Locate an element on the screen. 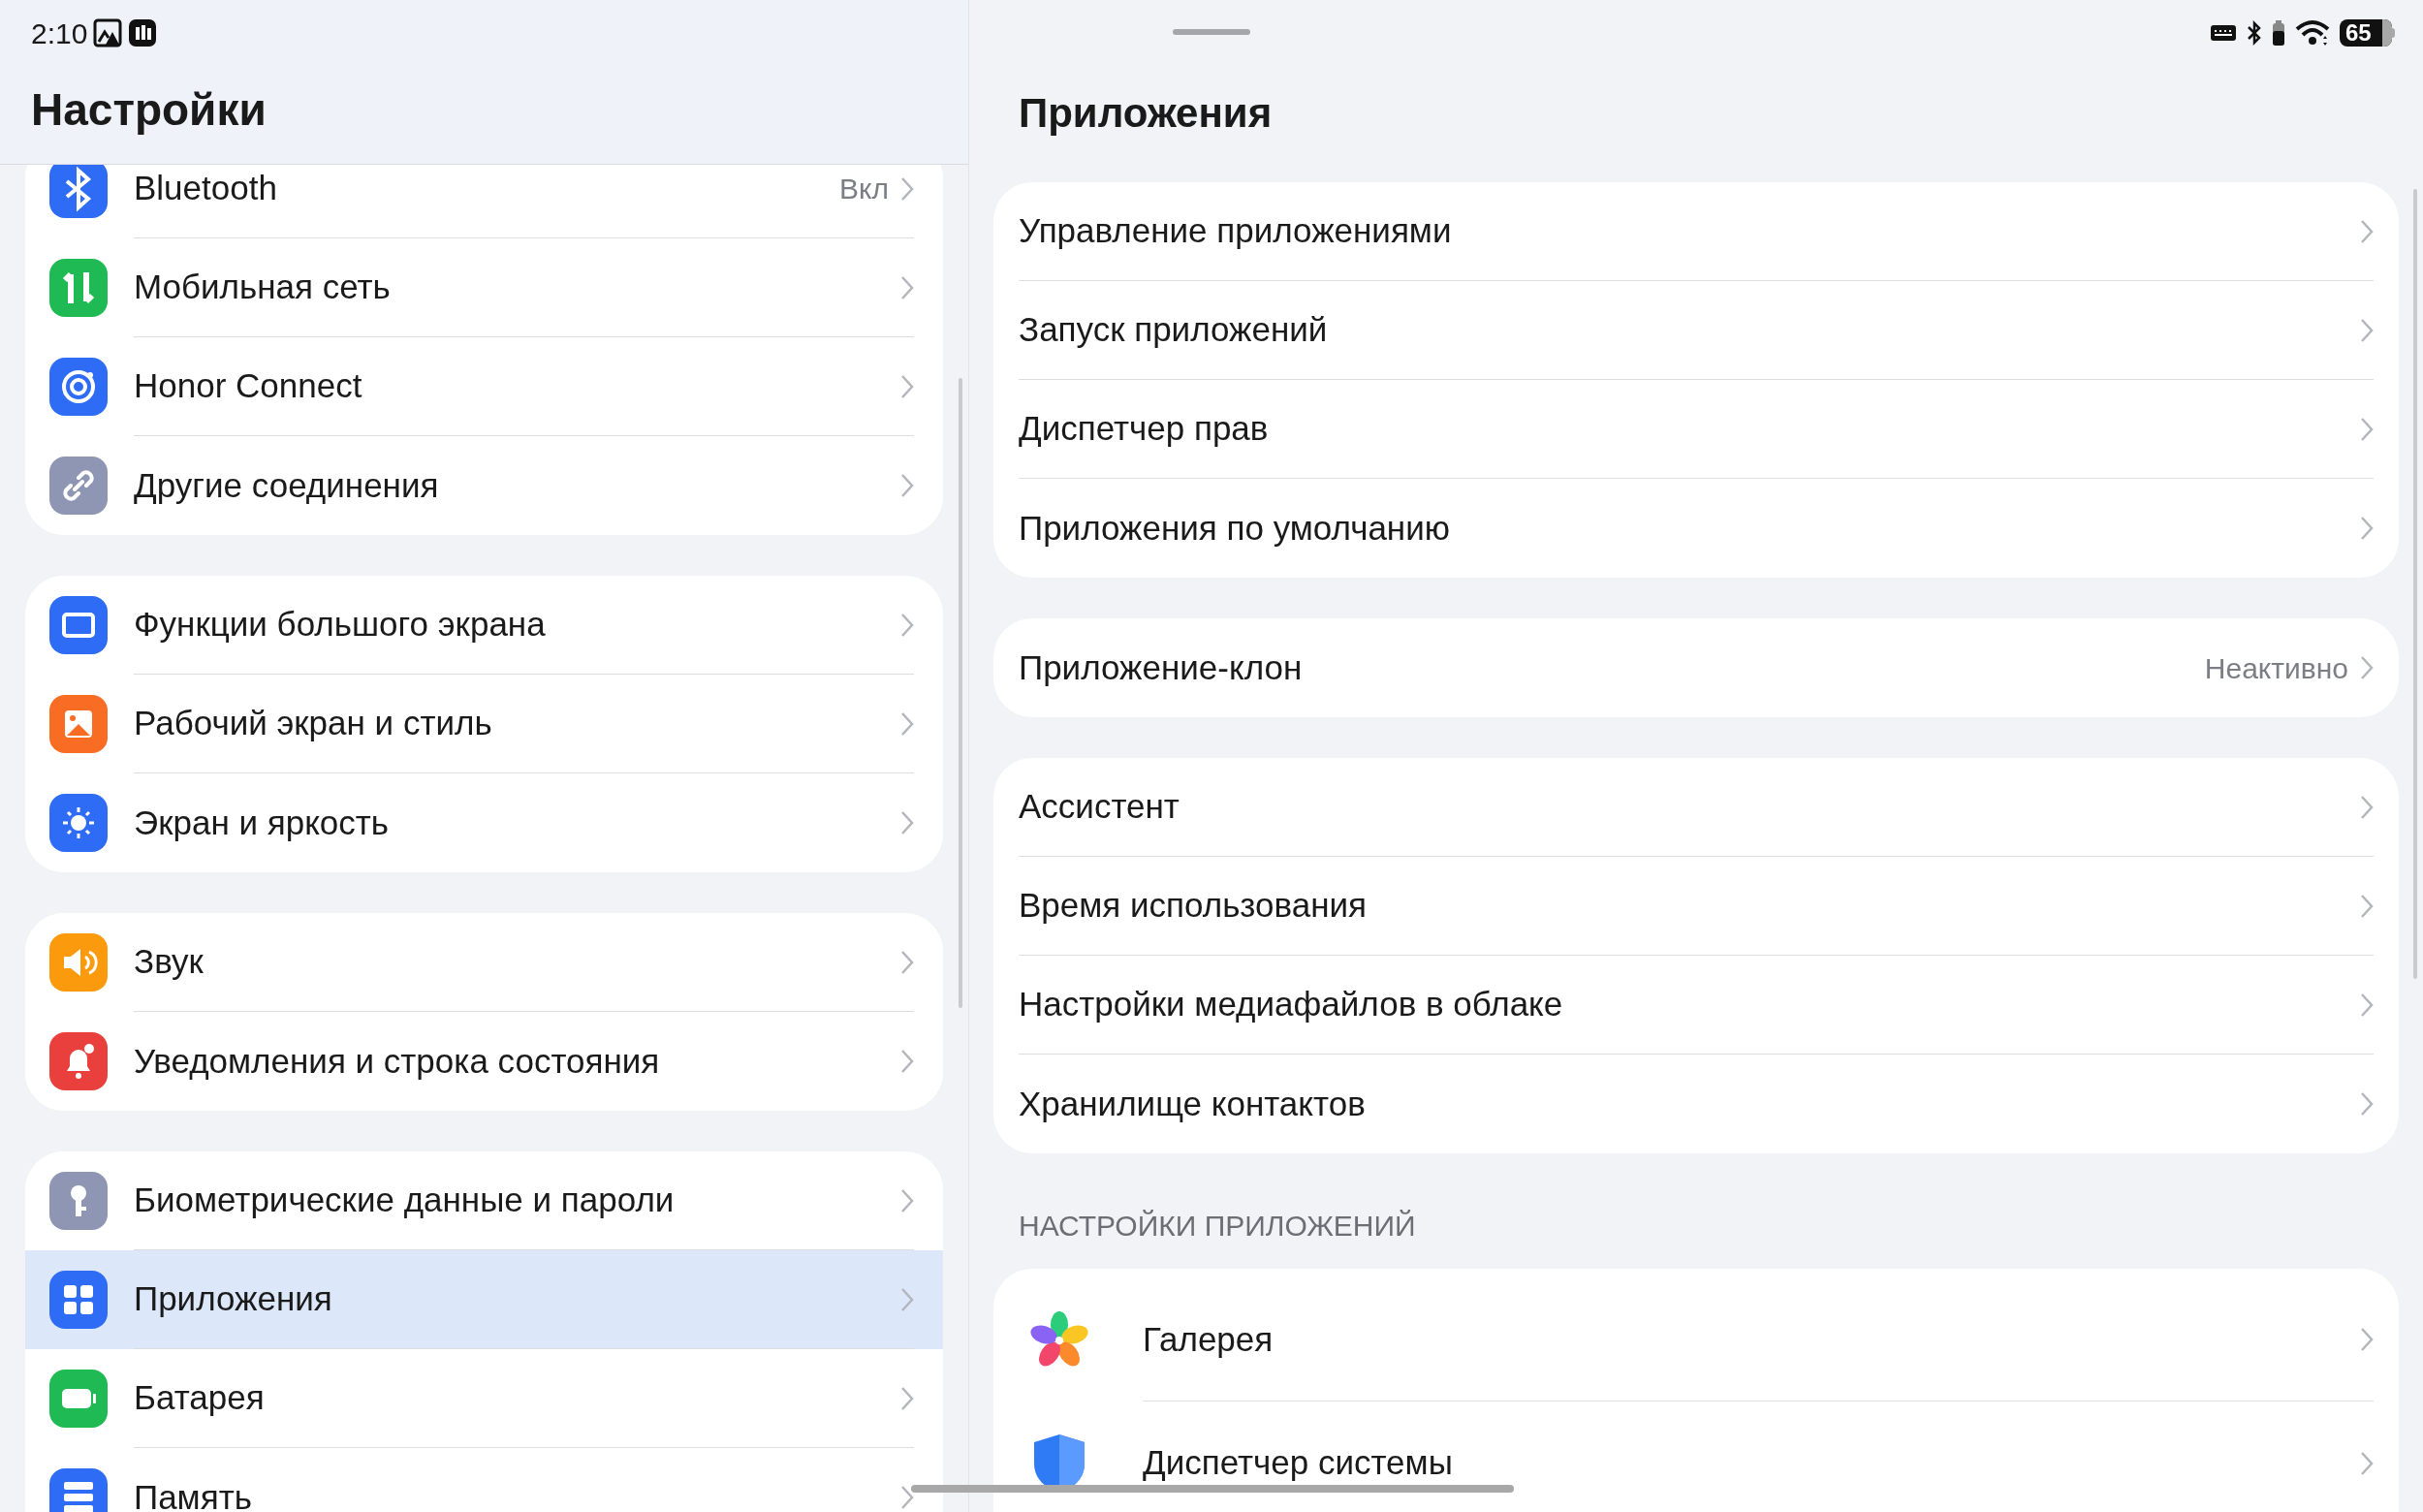  item-label: Функции большого экрана is located at coordinates (340, 625).